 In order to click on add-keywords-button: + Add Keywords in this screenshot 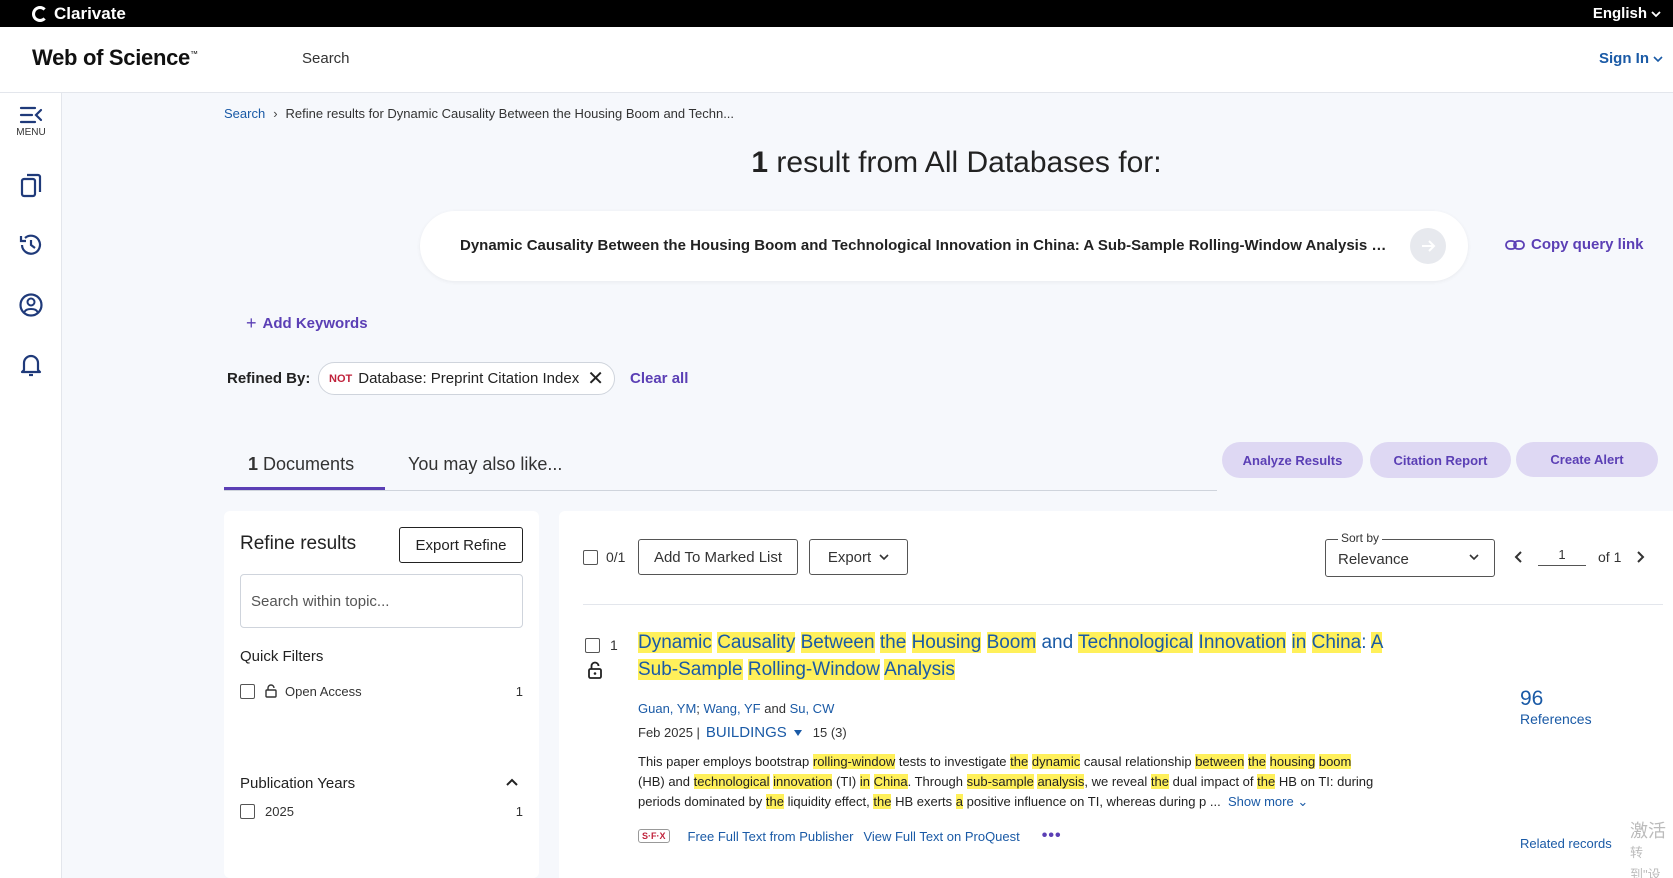, I will do `click(307, 323)`.